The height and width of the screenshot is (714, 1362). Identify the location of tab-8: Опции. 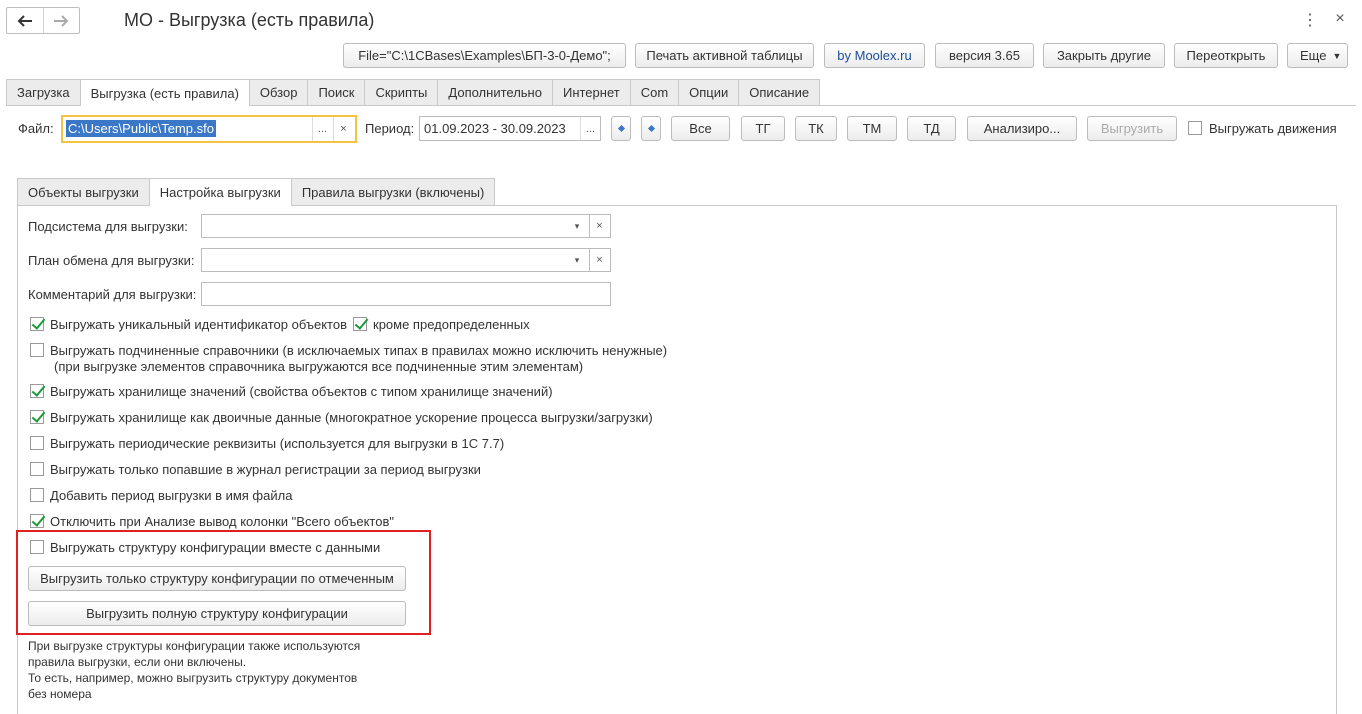
(709, 92).